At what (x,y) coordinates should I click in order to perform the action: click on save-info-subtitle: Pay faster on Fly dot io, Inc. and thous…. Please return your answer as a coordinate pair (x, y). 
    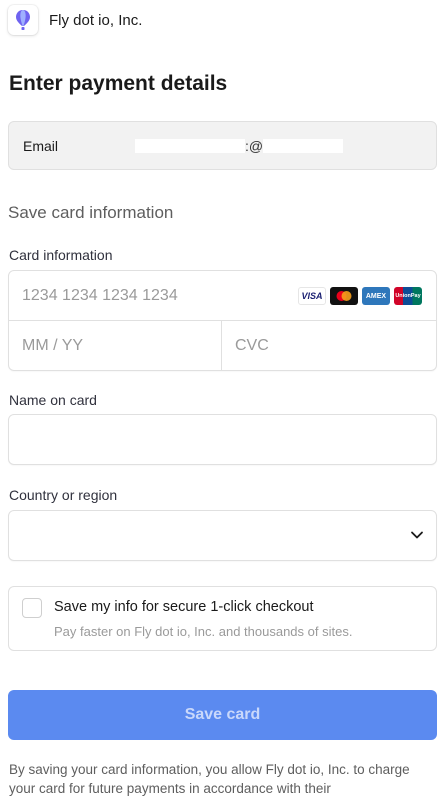
    Looking at the image, I should click on (203, 631).